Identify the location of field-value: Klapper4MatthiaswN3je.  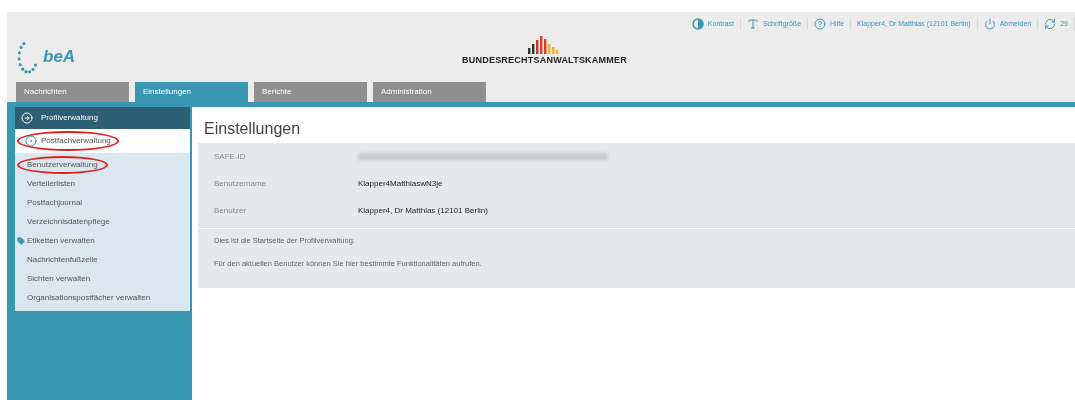
(400, 183).